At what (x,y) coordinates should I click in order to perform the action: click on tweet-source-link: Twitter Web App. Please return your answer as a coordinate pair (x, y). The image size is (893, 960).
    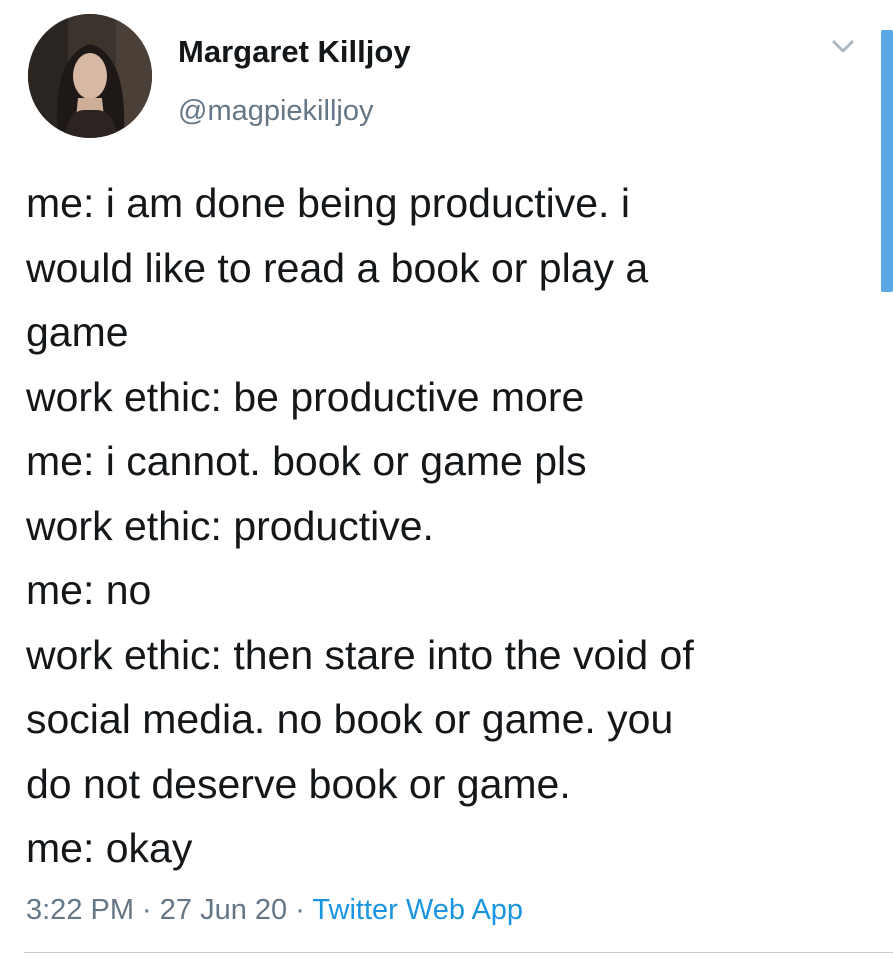
    Looking at the image, I should click on (417, 910).